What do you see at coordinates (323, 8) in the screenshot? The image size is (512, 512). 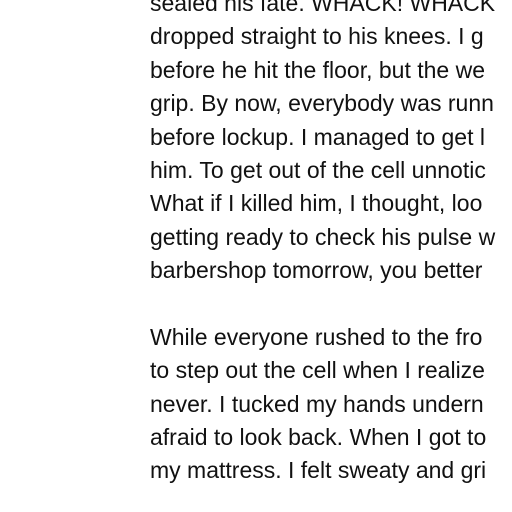 I see `text-line: sealed his fate. WHACK! WHACK` at bounding box center [323, 8].